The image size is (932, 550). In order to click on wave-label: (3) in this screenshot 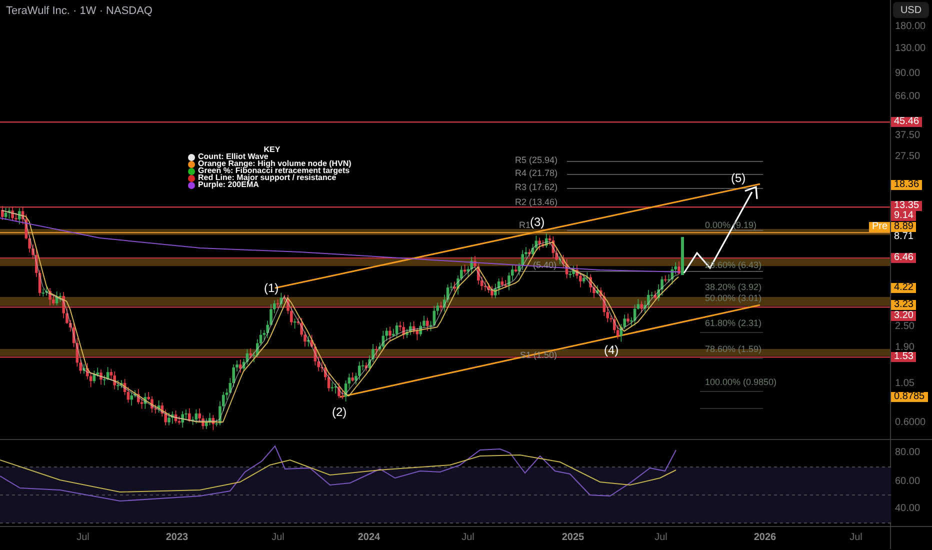, I will do `click(537, 222)`.